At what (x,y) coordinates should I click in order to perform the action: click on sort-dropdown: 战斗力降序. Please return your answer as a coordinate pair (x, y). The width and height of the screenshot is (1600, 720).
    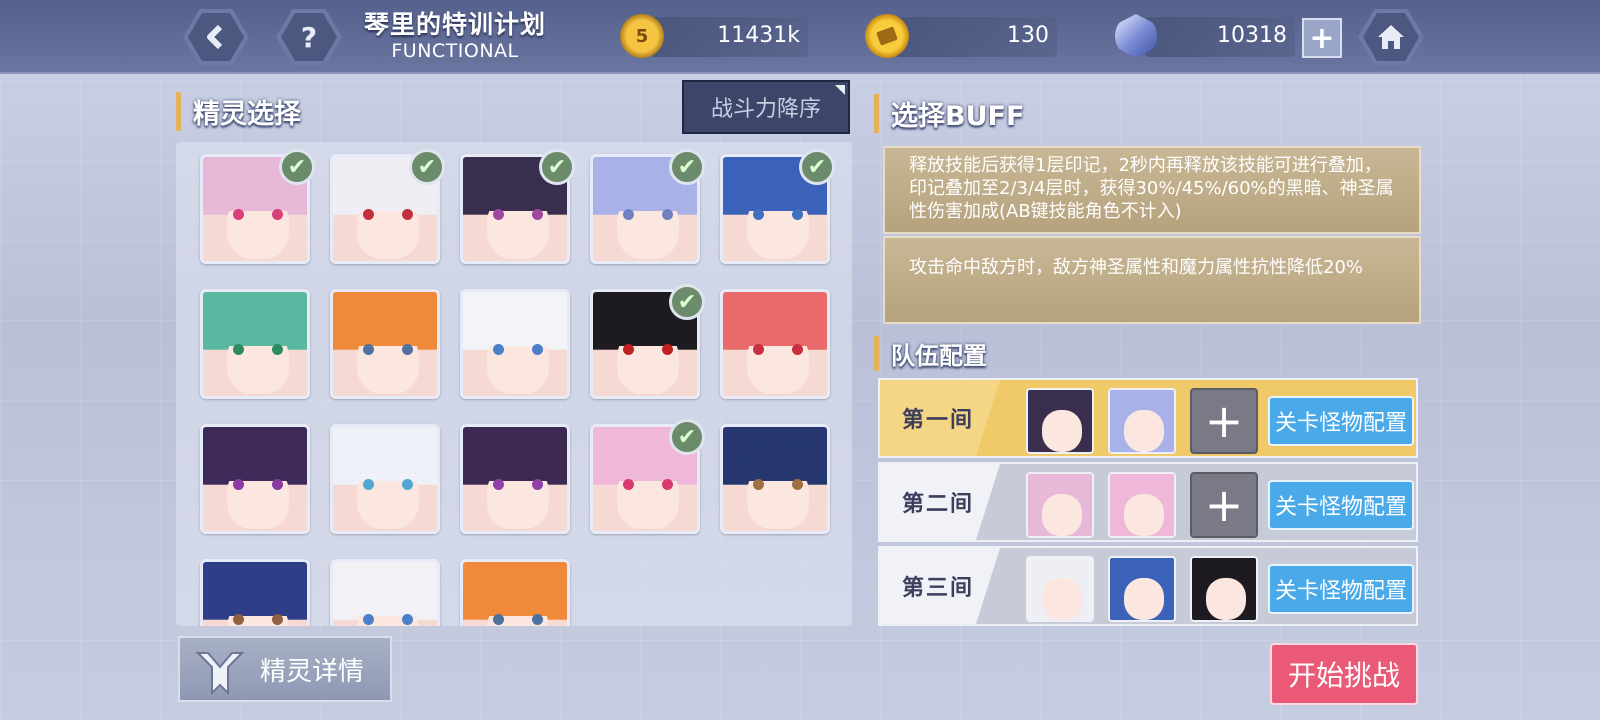
    Looking at the image, I should click on (766, 107).